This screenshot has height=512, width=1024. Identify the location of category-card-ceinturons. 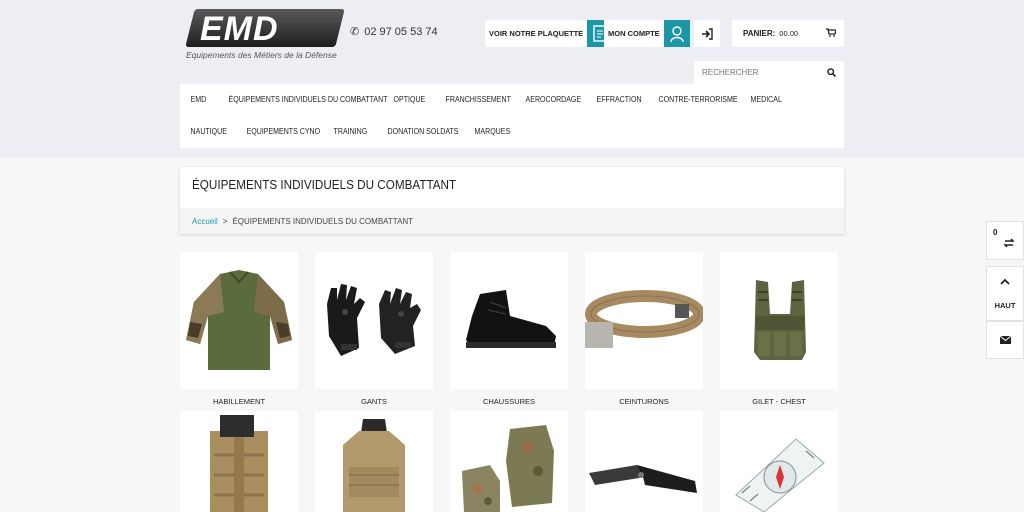
(644, 320).